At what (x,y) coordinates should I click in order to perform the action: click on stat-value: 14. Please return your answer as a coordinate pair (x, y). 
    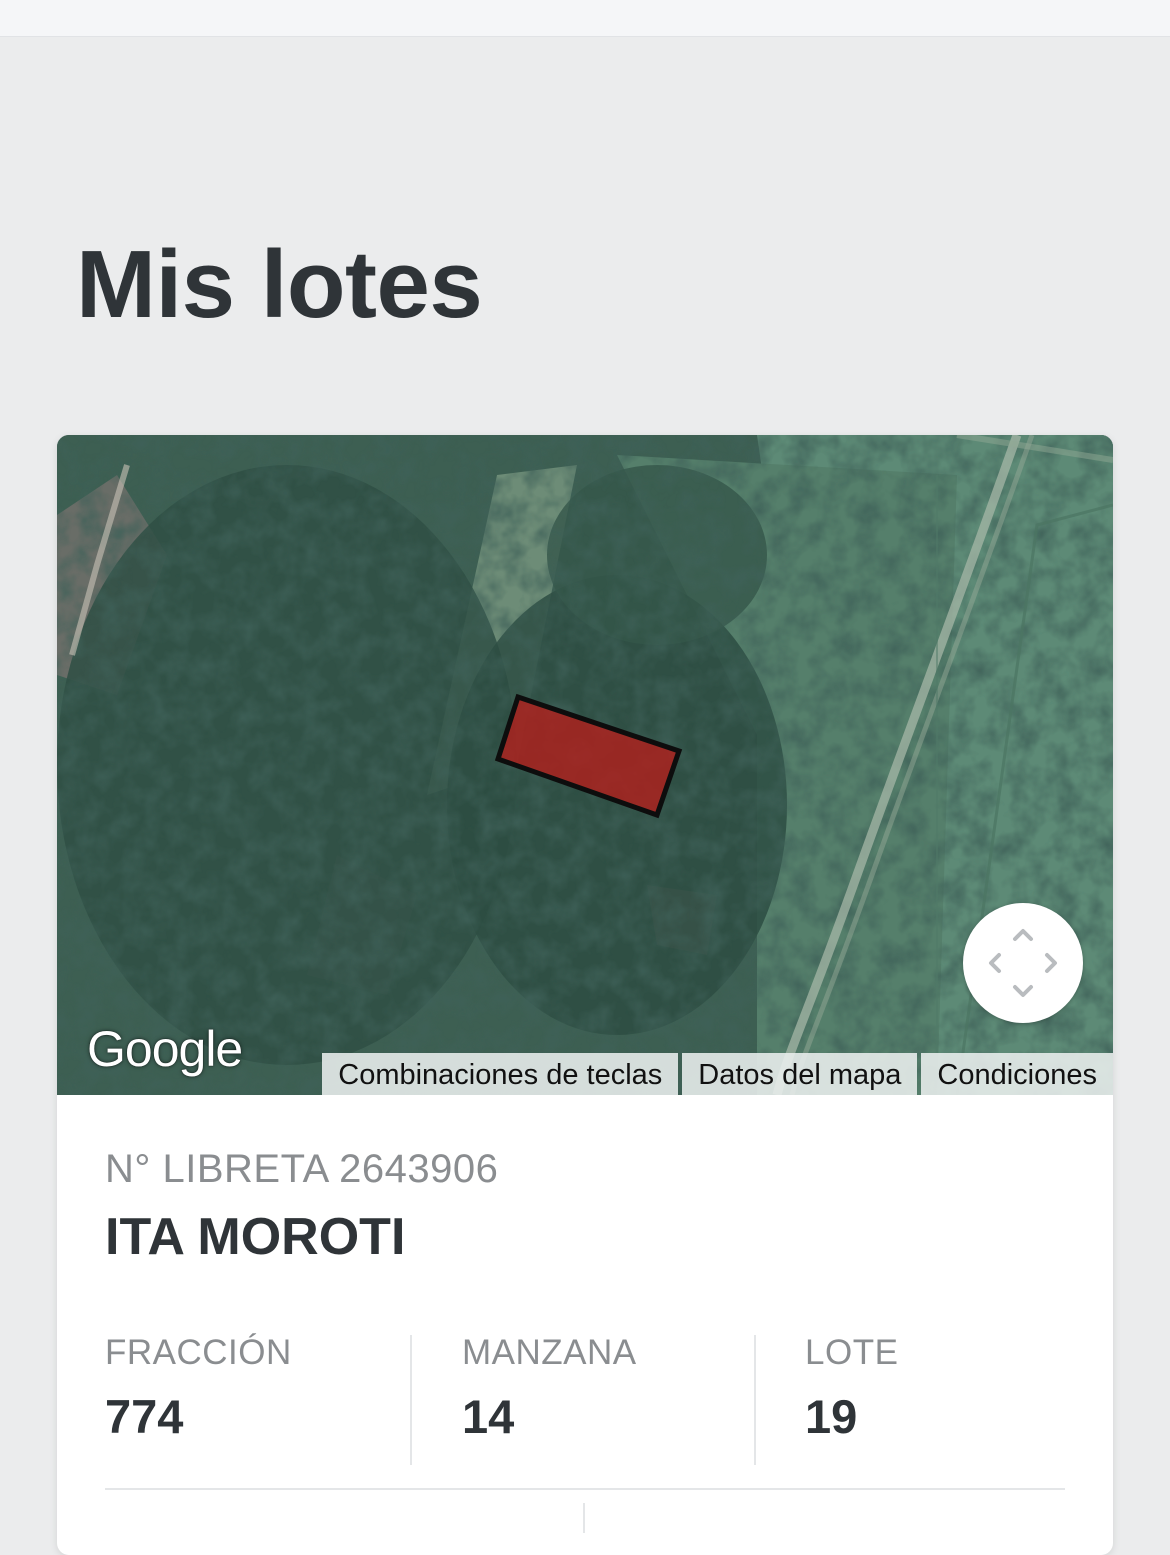
    Looking at the image, I should click on (488, 1416).